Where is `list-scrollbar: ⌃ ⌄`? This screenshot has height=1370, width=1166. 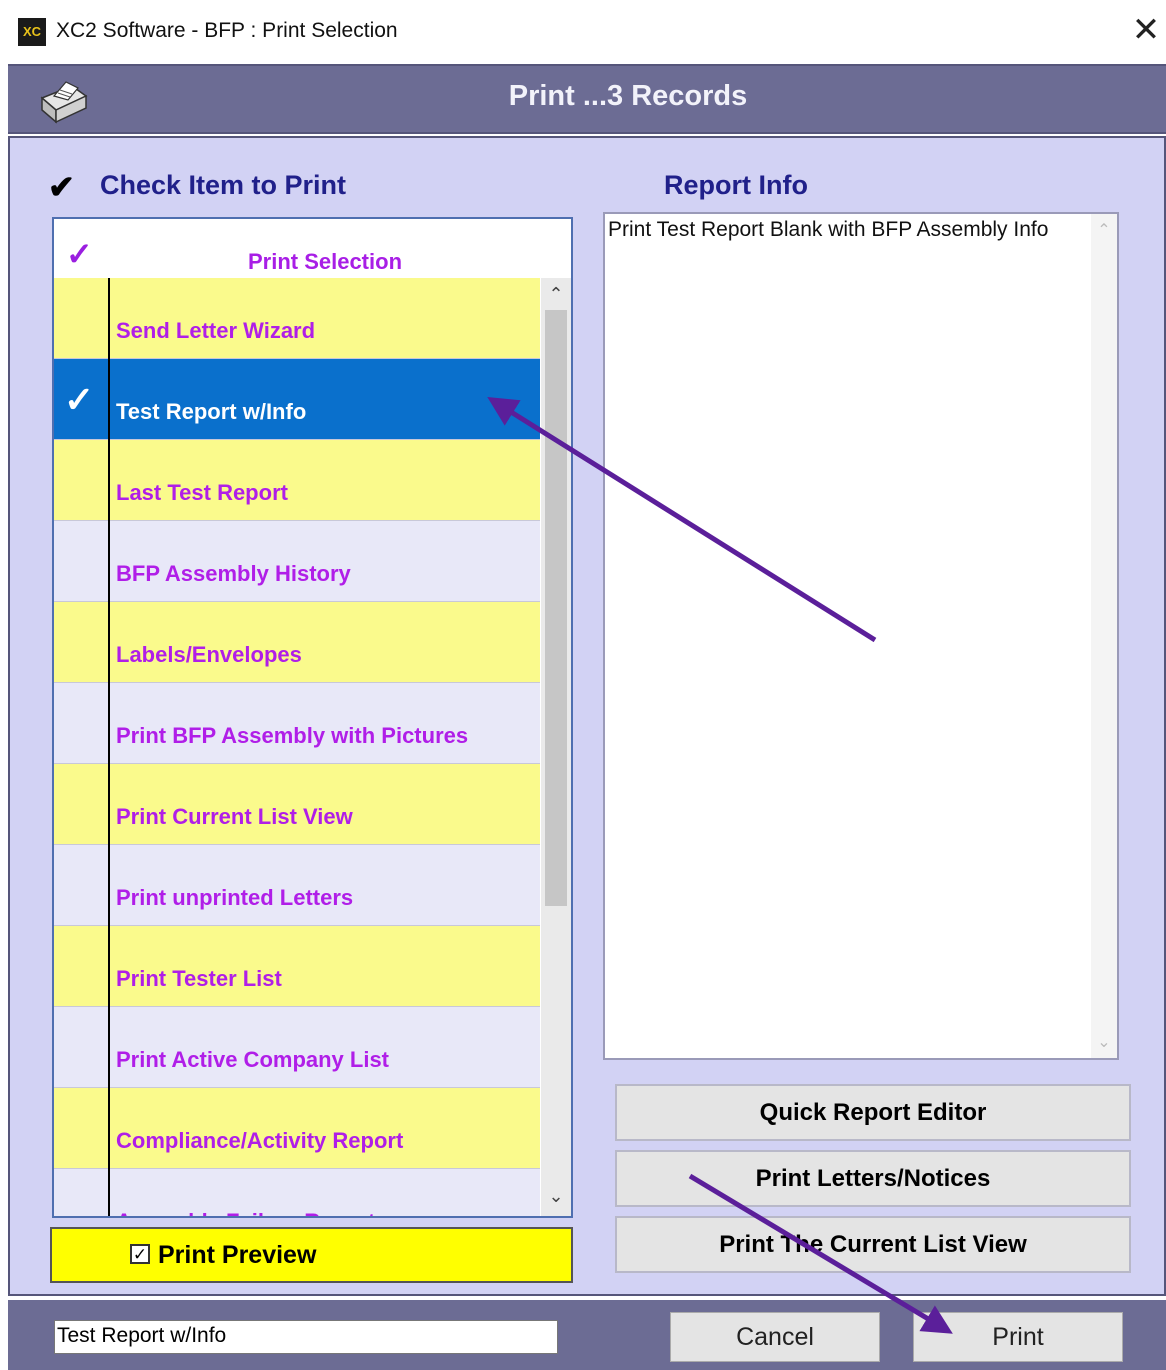 list-scrollbar: ⌃ ⌄ is located at coordinates (556, 747).